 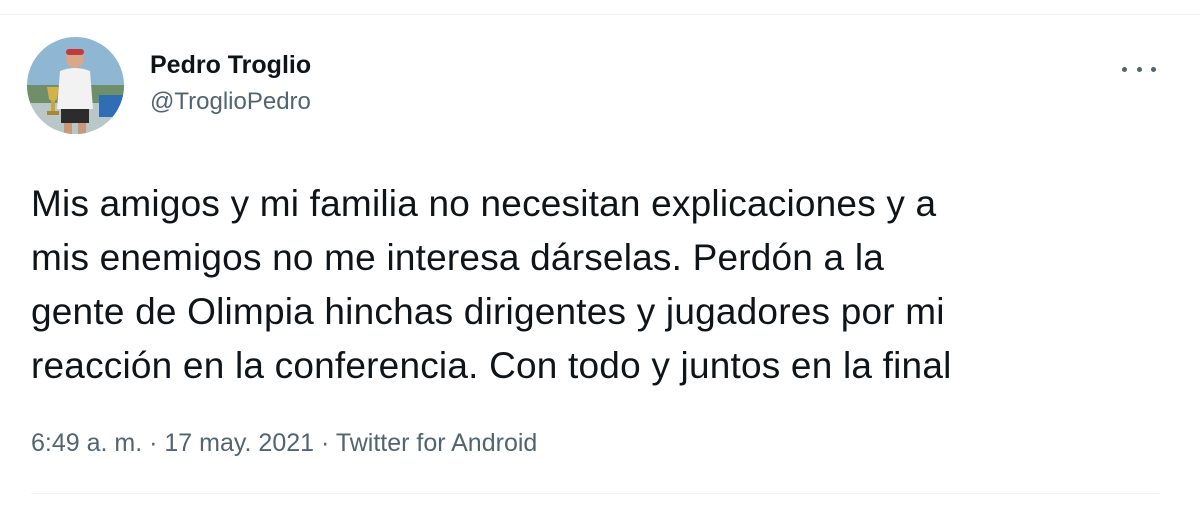 I want to click on author-display-name: Pedro Troglio, so click(x=230, y=65).